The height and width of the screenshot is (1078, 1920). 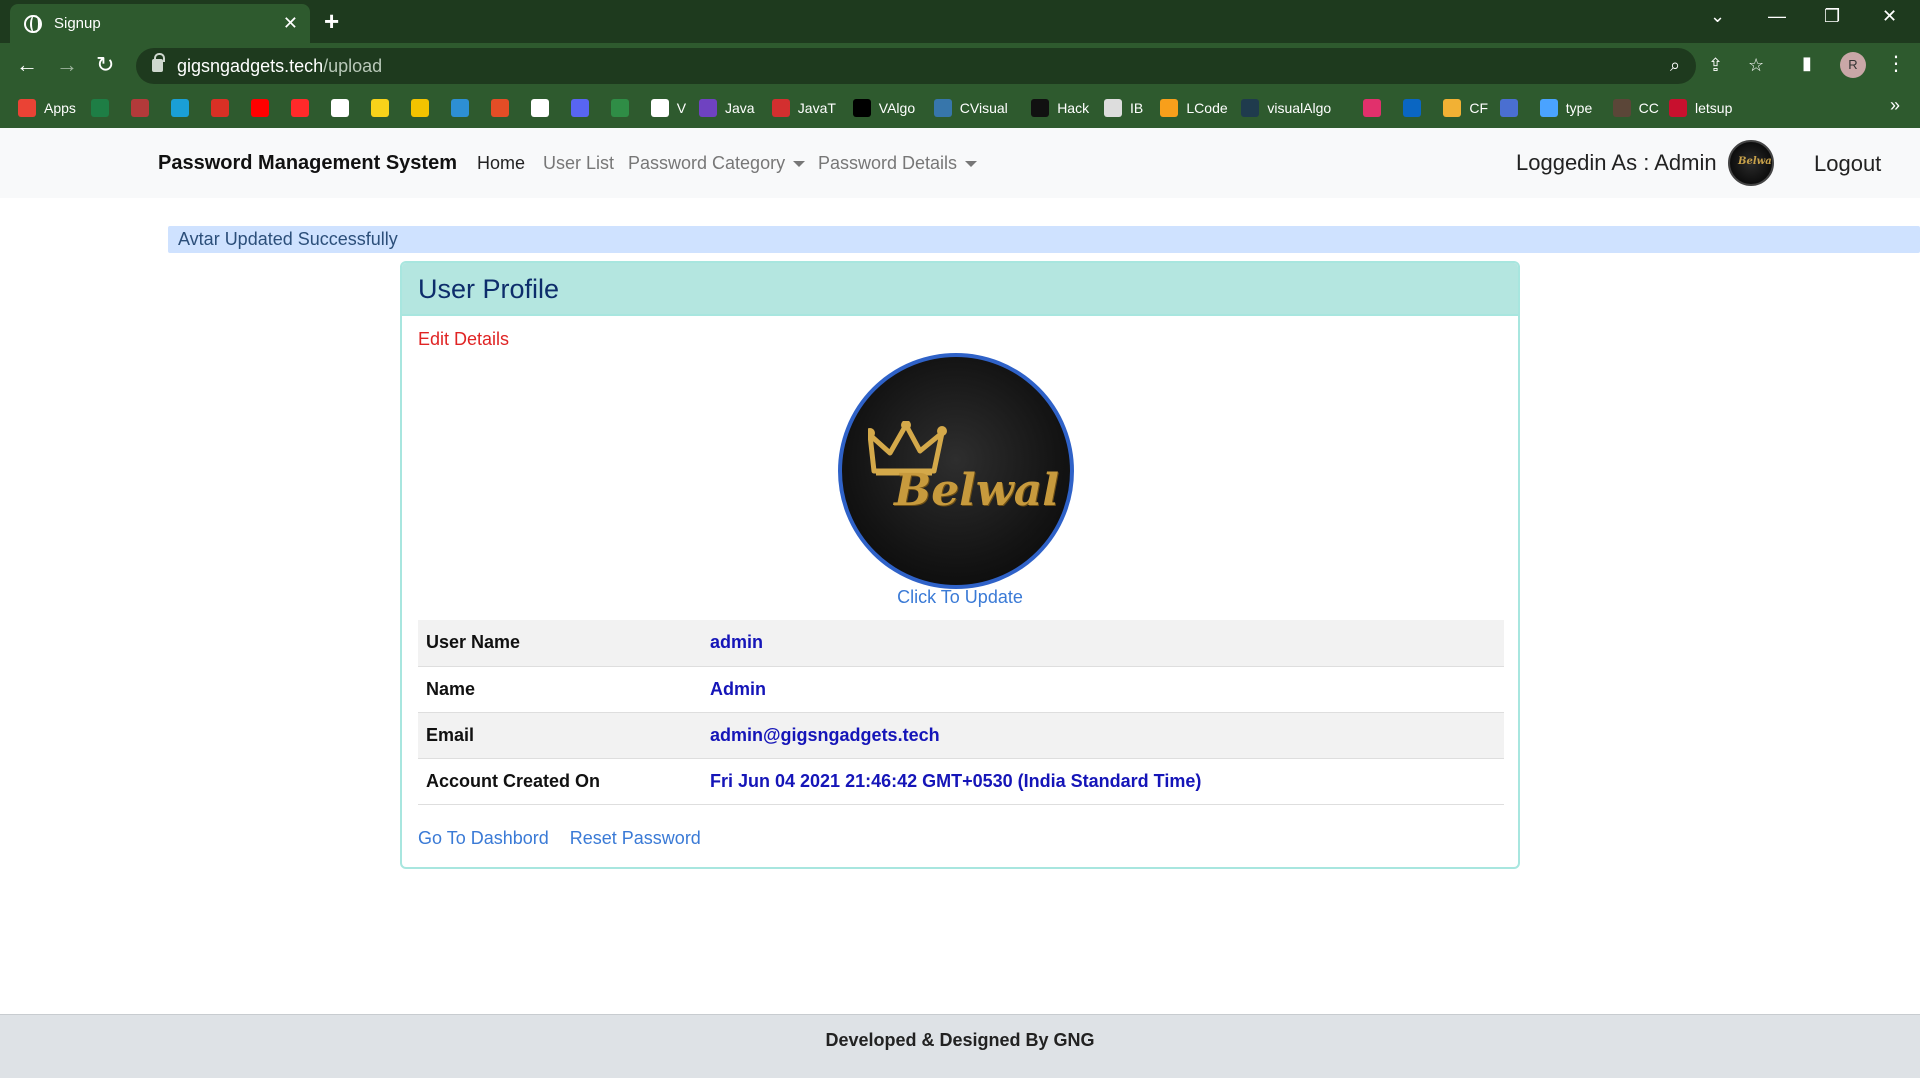 I want to click on profile-avatar-image: Belwal, so click(x=956, y=471).